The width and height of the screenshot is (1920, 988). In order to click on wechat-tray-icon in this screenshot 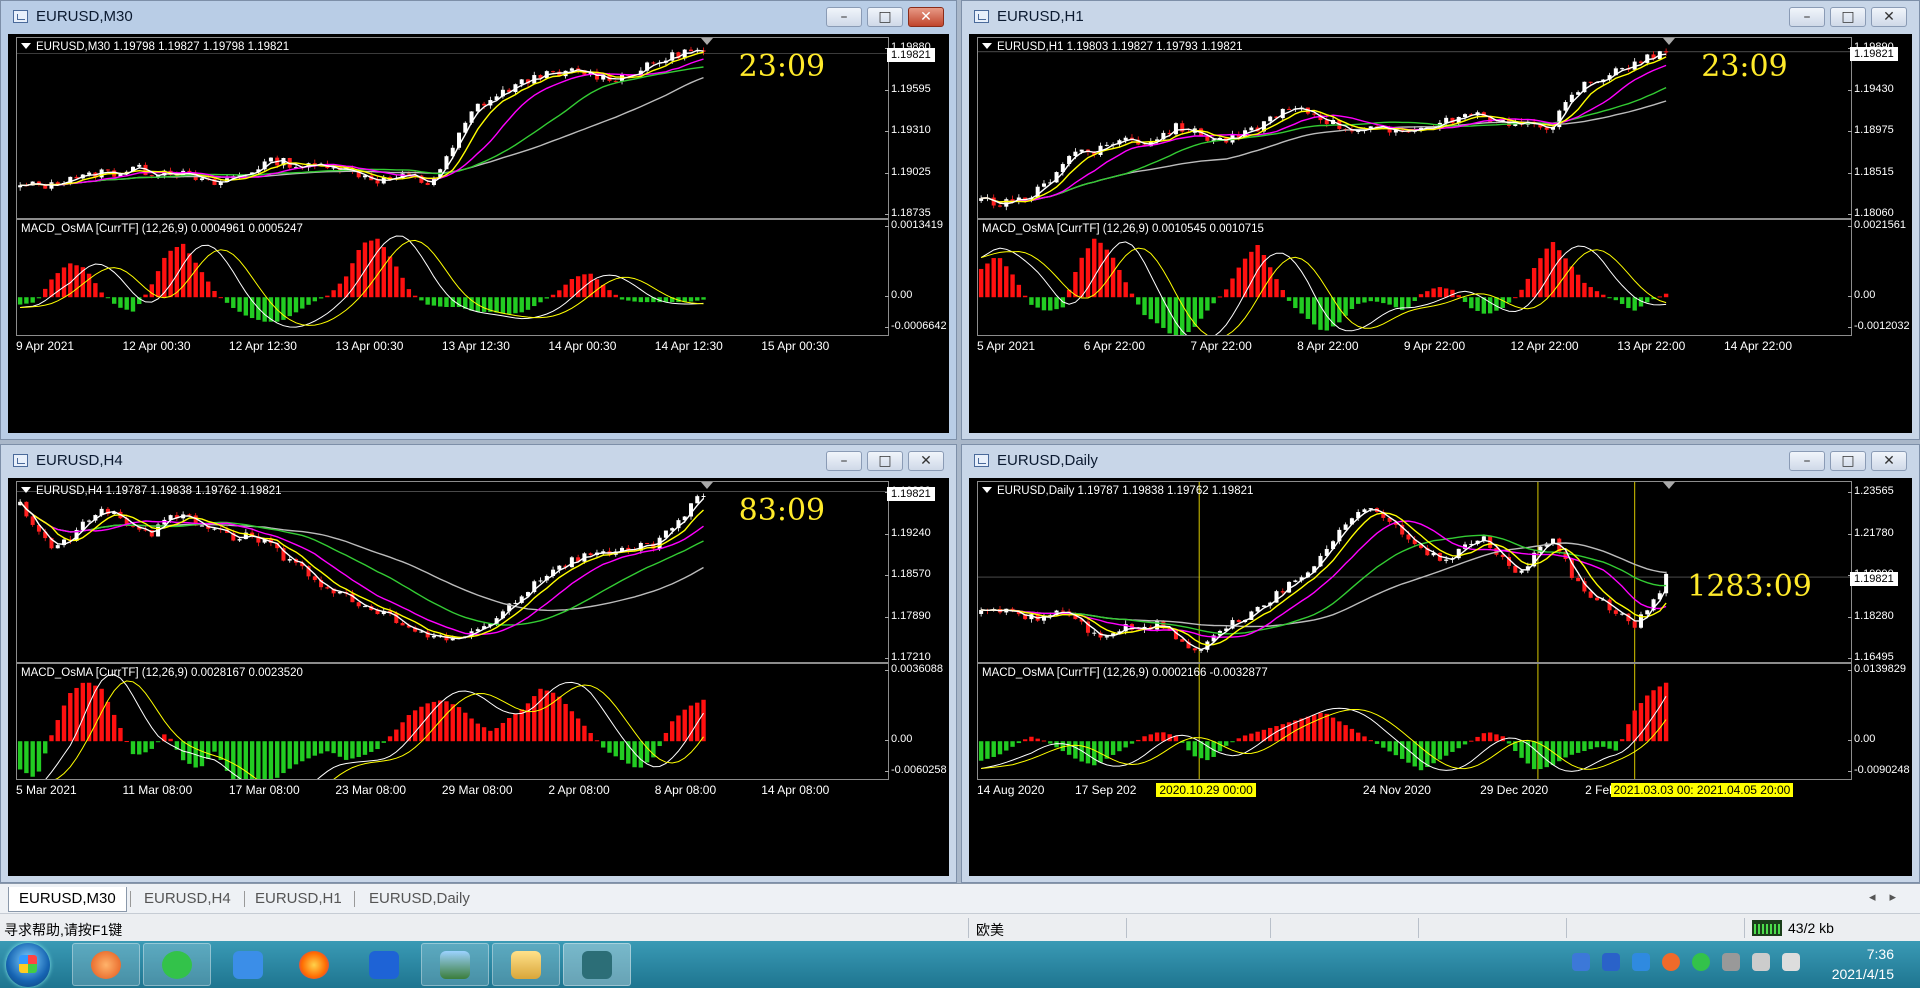, I will do `click(1701, 962)`.